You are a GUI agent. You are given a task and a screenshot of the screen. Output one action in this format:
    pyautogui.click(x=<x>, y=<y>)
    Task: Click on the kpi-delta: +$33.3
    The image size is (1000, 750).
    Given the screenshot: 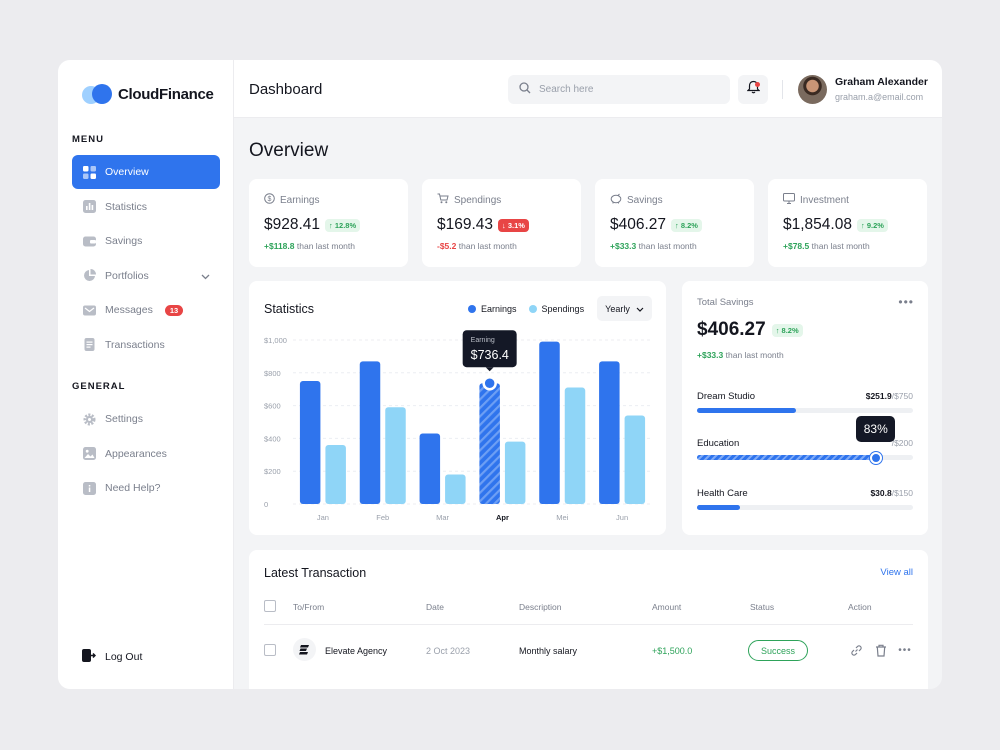 What is the action you would take?
    pyautogui.click(x=623, y=246)
    